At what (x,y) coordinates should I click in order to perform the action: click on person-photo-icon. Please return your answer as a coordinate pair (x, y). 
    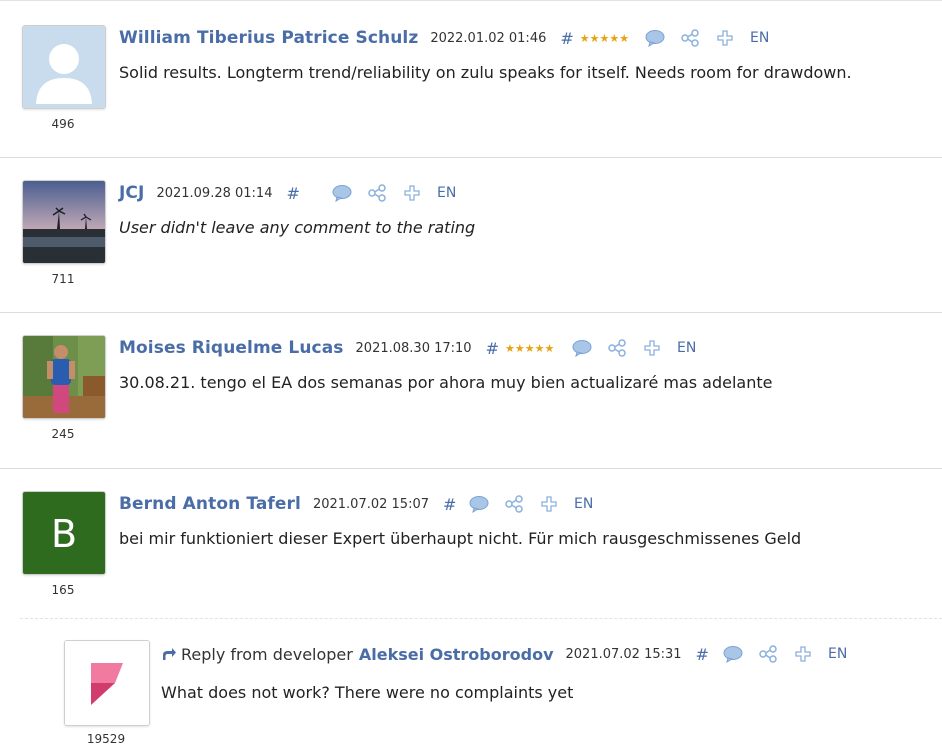
    Looking at the image, I should click on (64, 377).